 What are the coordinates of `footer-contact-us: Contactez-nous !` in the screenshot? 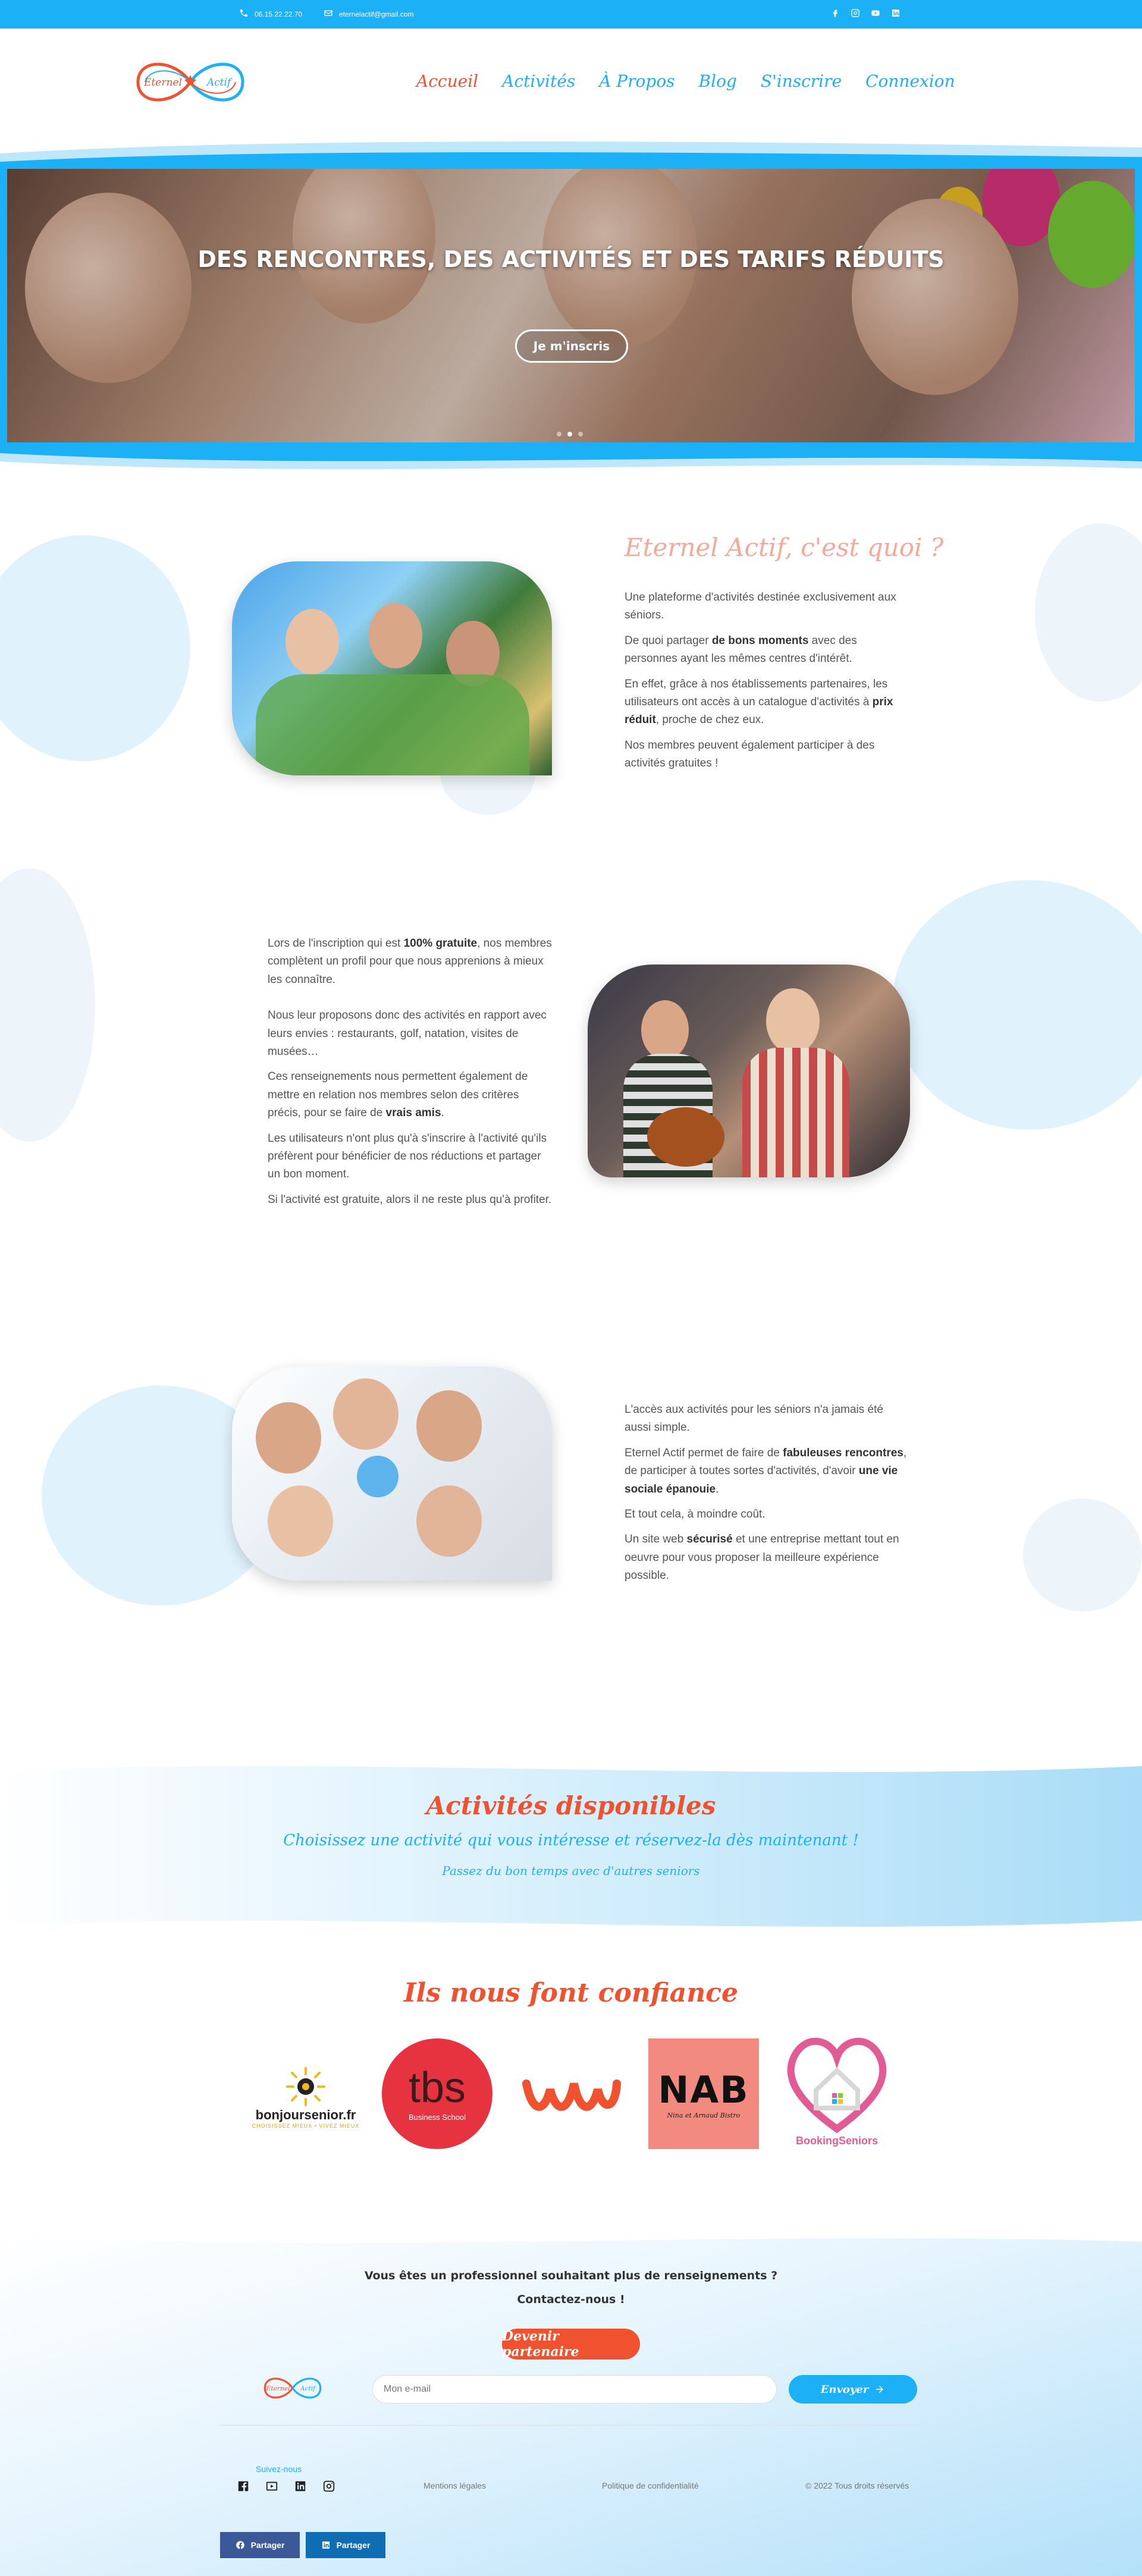 It's located at (571, 2299).